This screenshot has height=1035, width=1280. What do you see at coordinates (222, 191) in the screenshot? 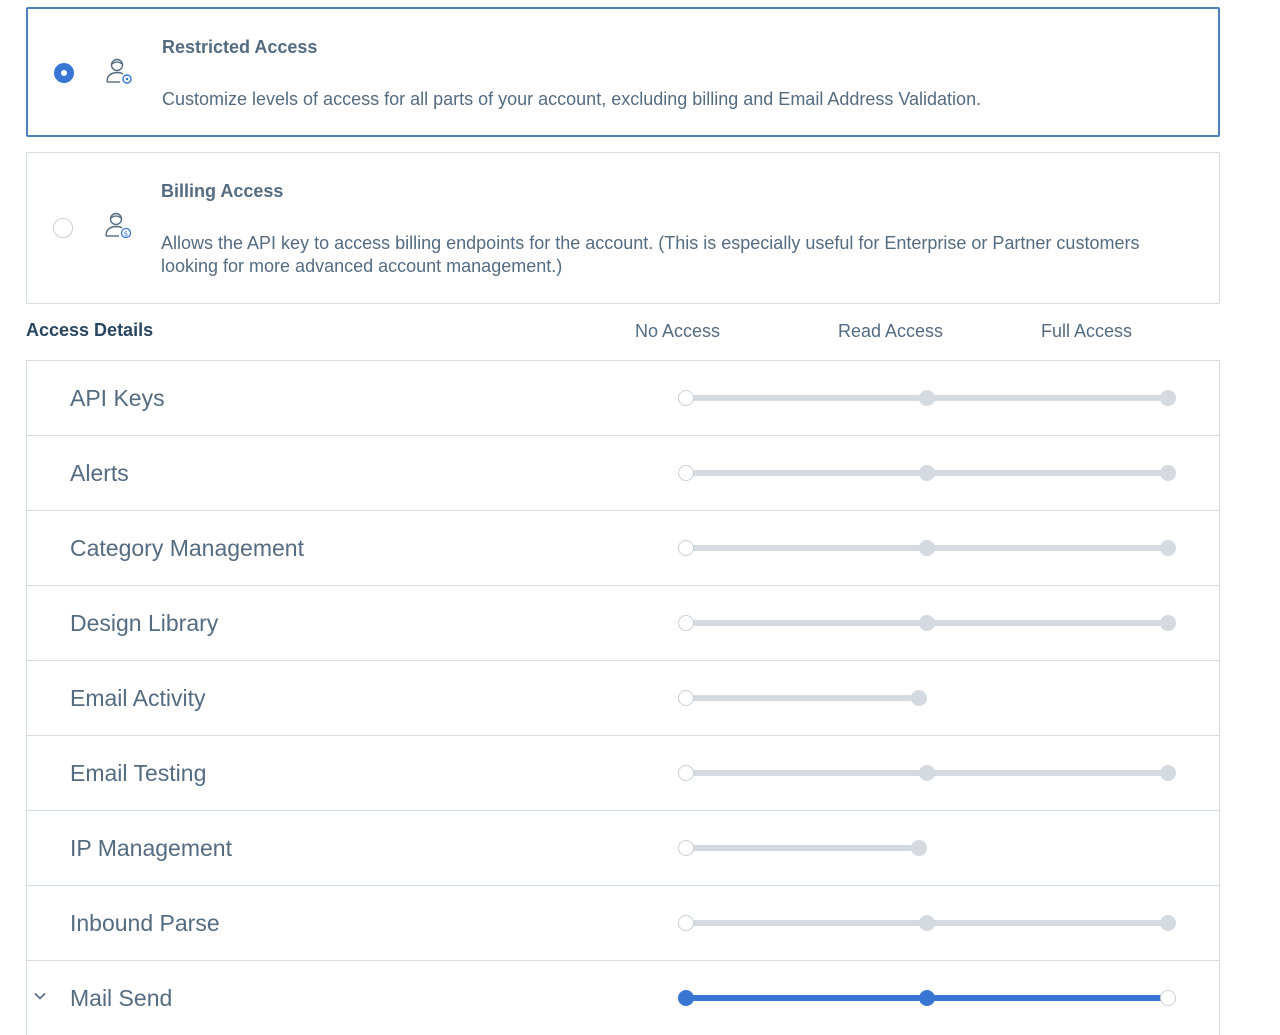
I see `billing-access-title: Billing Access` at bounding box center [222, 191].